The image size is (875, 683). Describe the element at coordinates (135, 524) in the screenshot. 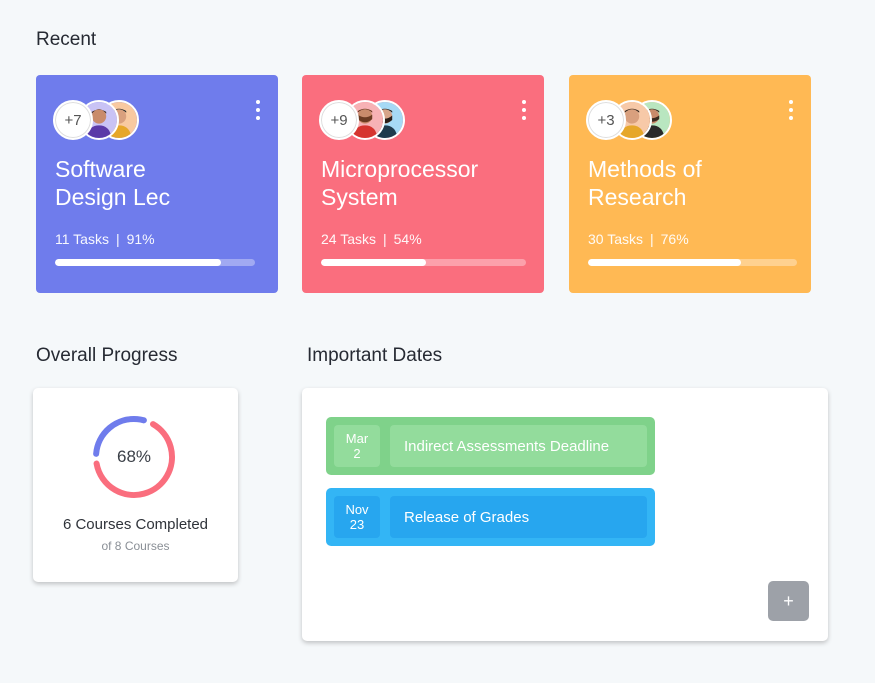

I see `courses-completed: 6 Courses Completed` at that location.